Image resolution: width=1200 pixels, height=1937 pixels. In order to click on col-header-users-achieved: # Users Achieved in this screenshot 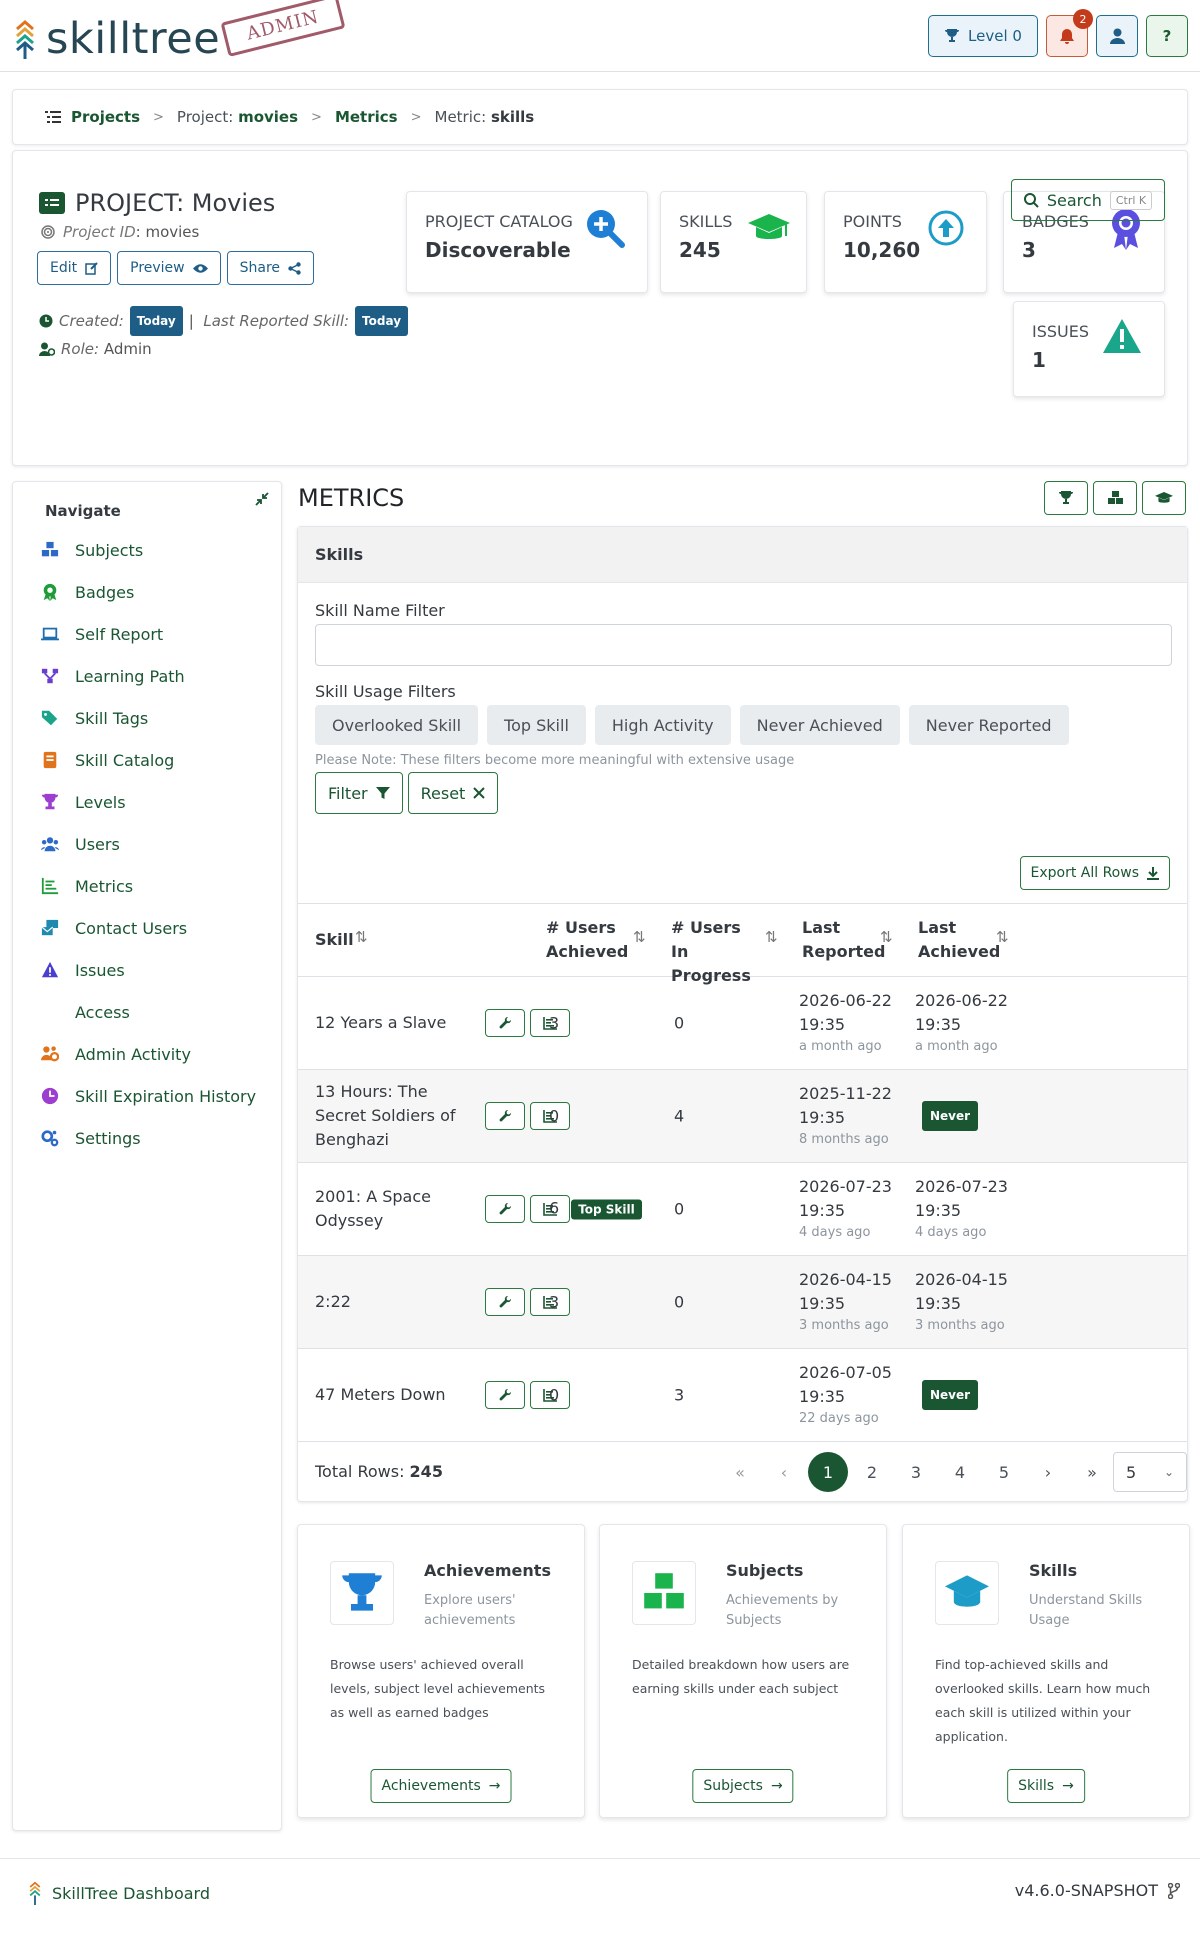, I will do `click(587, 940)`.